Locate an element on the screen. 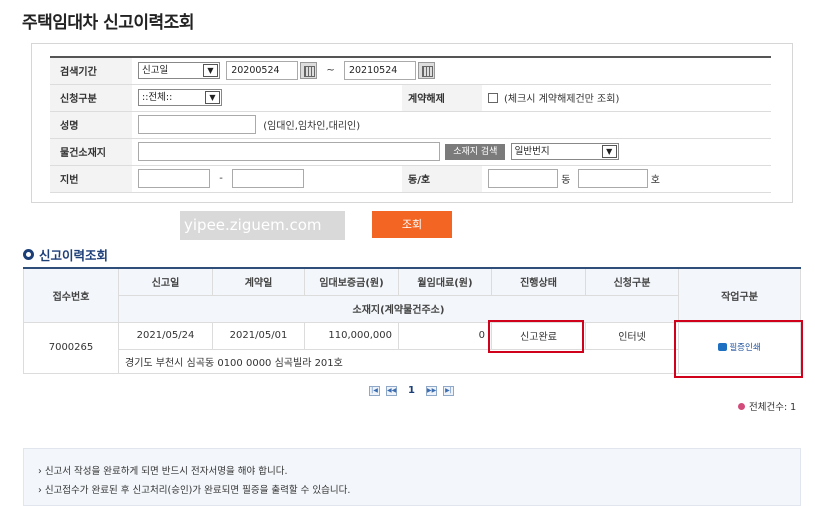  cell-receipt-no: 7000265 is located at coordinates (71, 347).